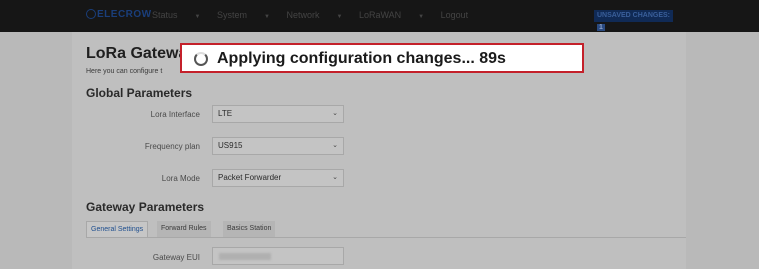 The width and height of the screenshot is (759, 269). I want to click on modal-status-text: Applying configuration changes... 89s, so click(361, 58).